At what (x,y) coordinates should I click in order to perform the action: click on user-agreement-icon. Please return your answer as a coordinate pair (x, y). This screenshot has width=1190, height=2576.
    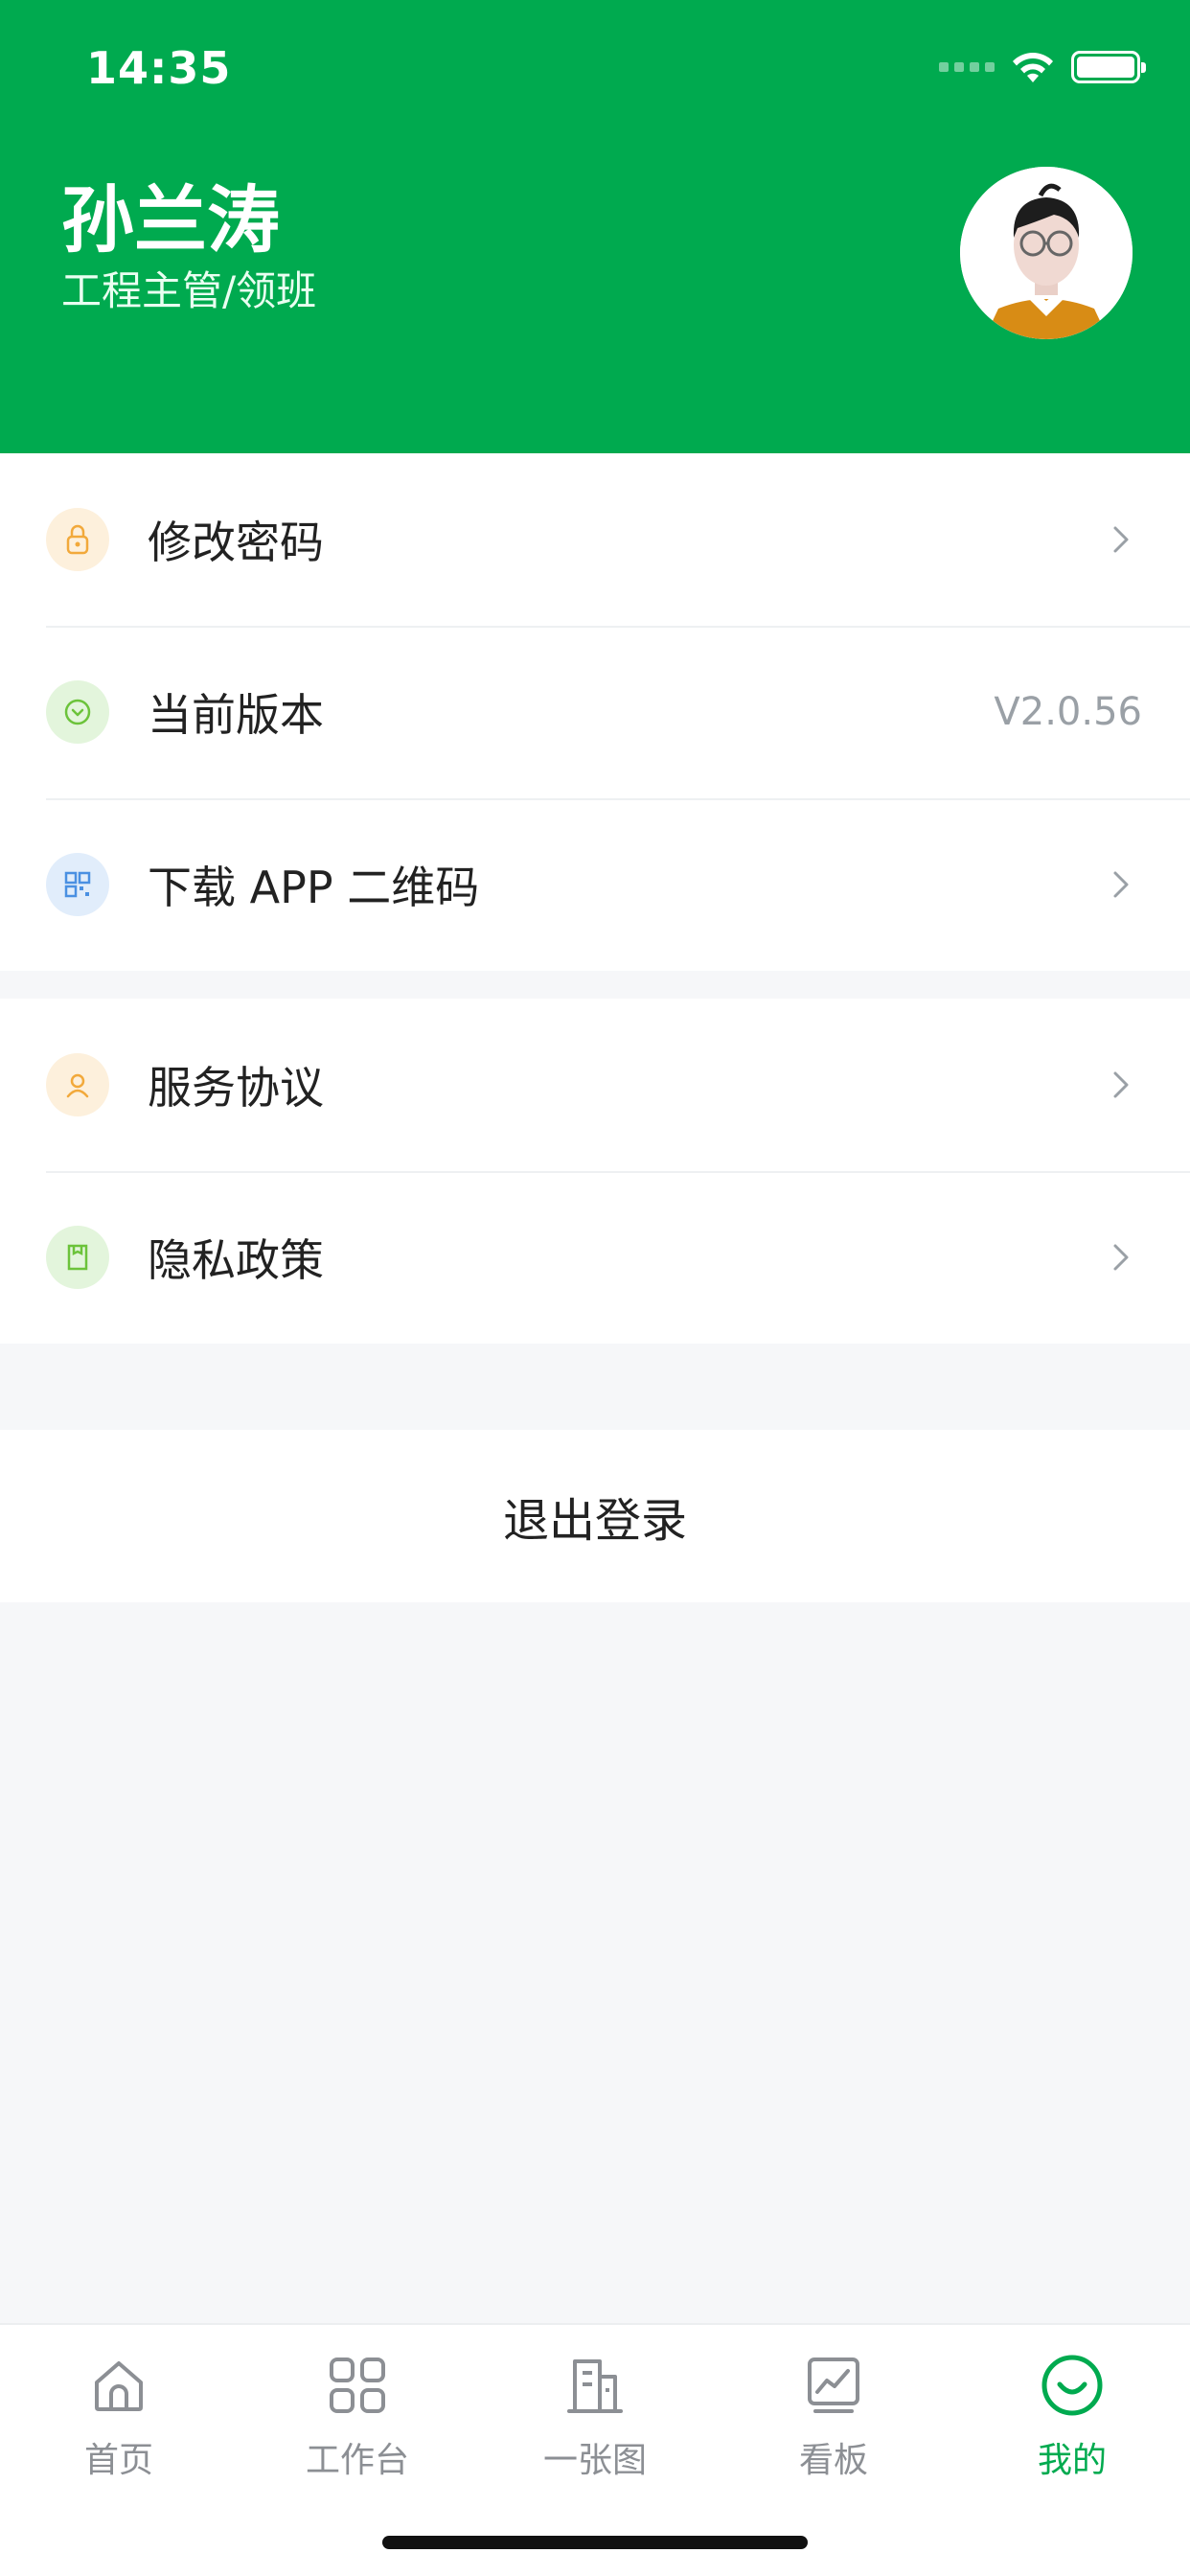
    Looking at the image, I should click on (78, 1084).